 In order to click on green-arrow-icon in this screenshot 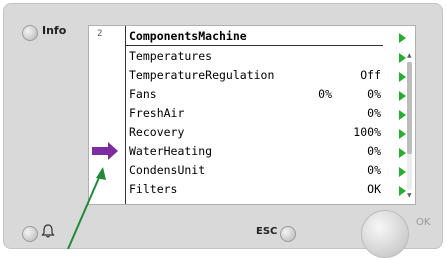, I will do `click(101, 173)`.